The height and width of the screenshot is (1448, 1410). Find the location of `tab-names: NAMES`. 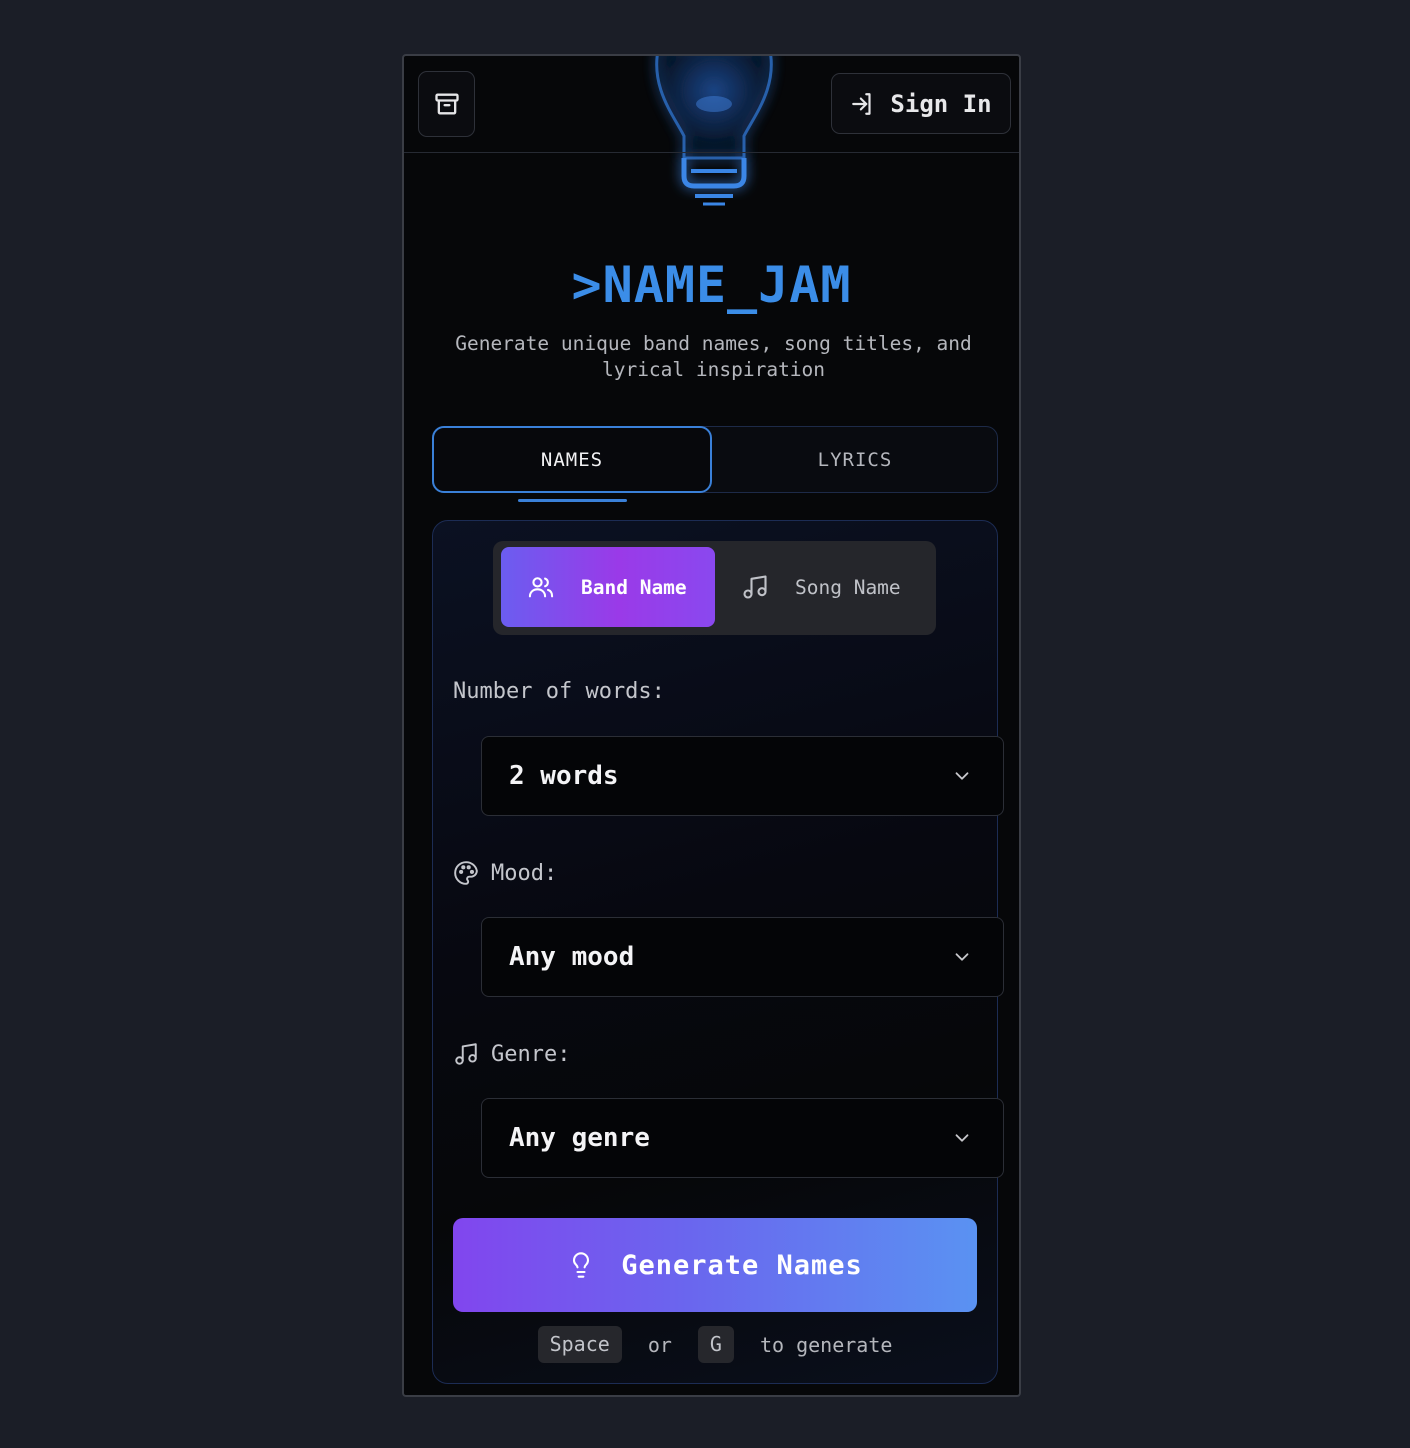

tab-names: NAMES is located at coordinates (572, 459).